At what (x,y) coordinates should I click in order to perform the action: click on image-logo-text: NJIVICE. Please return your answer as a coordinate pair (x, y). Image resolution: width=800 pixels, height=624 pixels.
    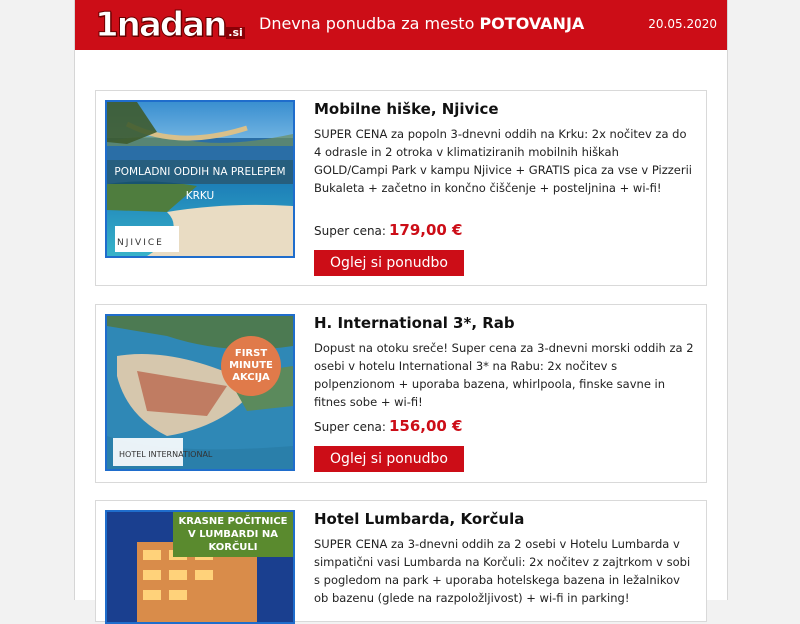
    Looking at the image, I should click on (140, 243).